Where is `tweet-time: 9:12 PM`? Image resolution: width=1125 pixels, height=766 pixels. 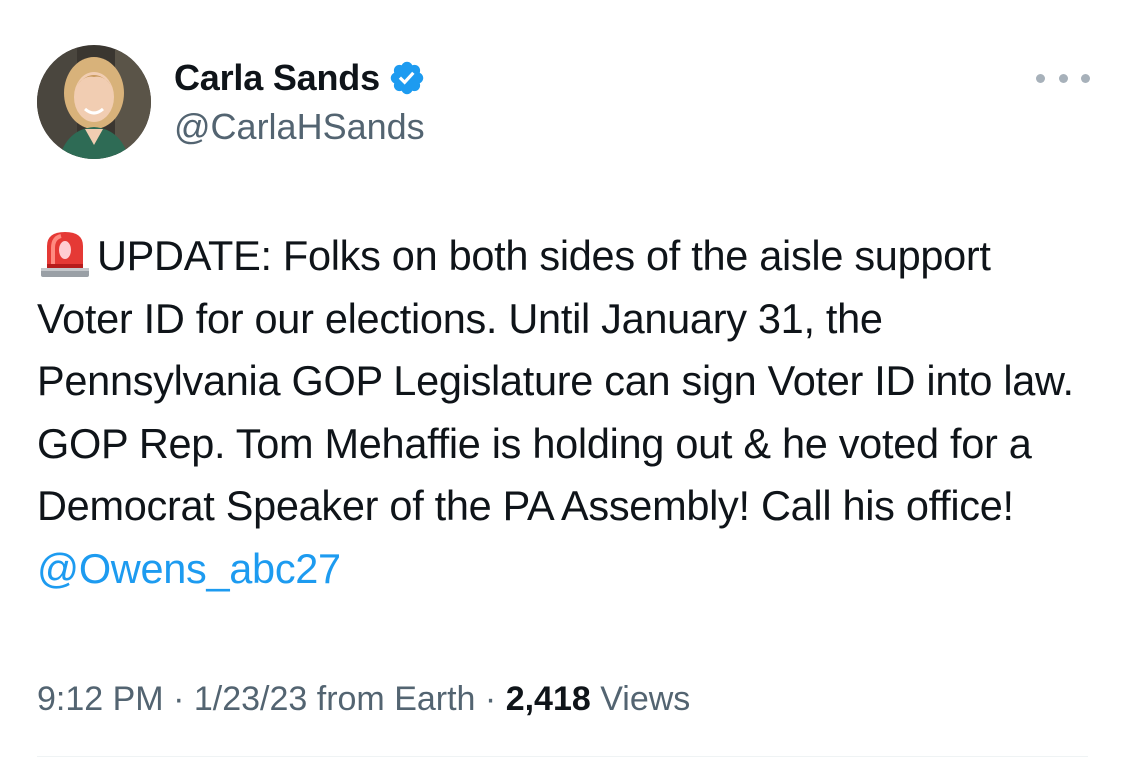 tweet-time: 9:12 PM is located at coordinates (100, 699).